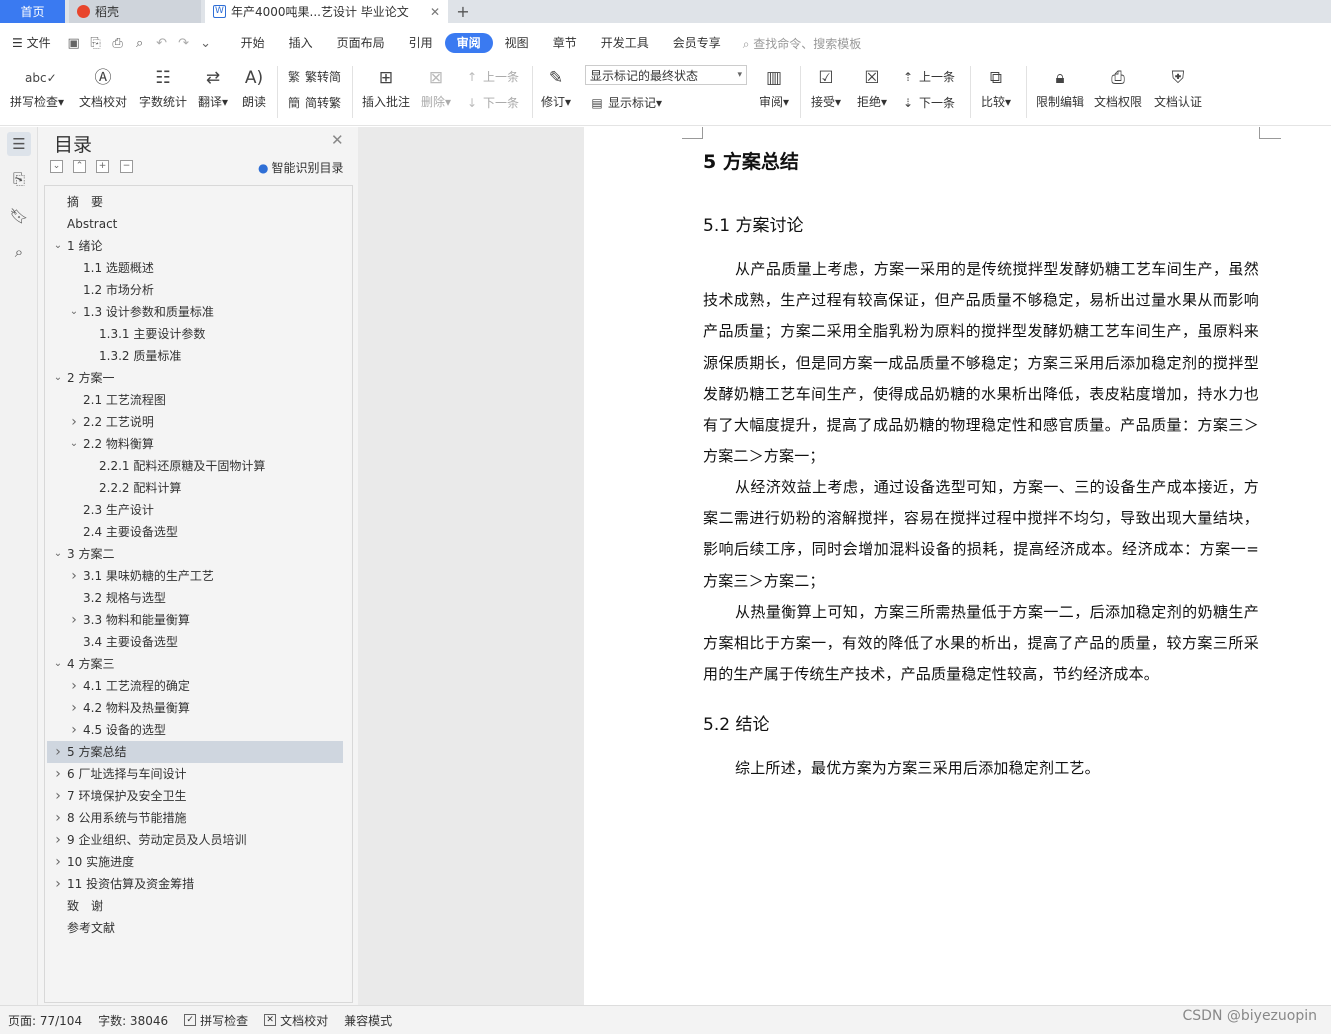  Describe the element at coordinates (195, 554) in the screenshot. I see `toc-item: ⌄ 3 方案二` at that location.